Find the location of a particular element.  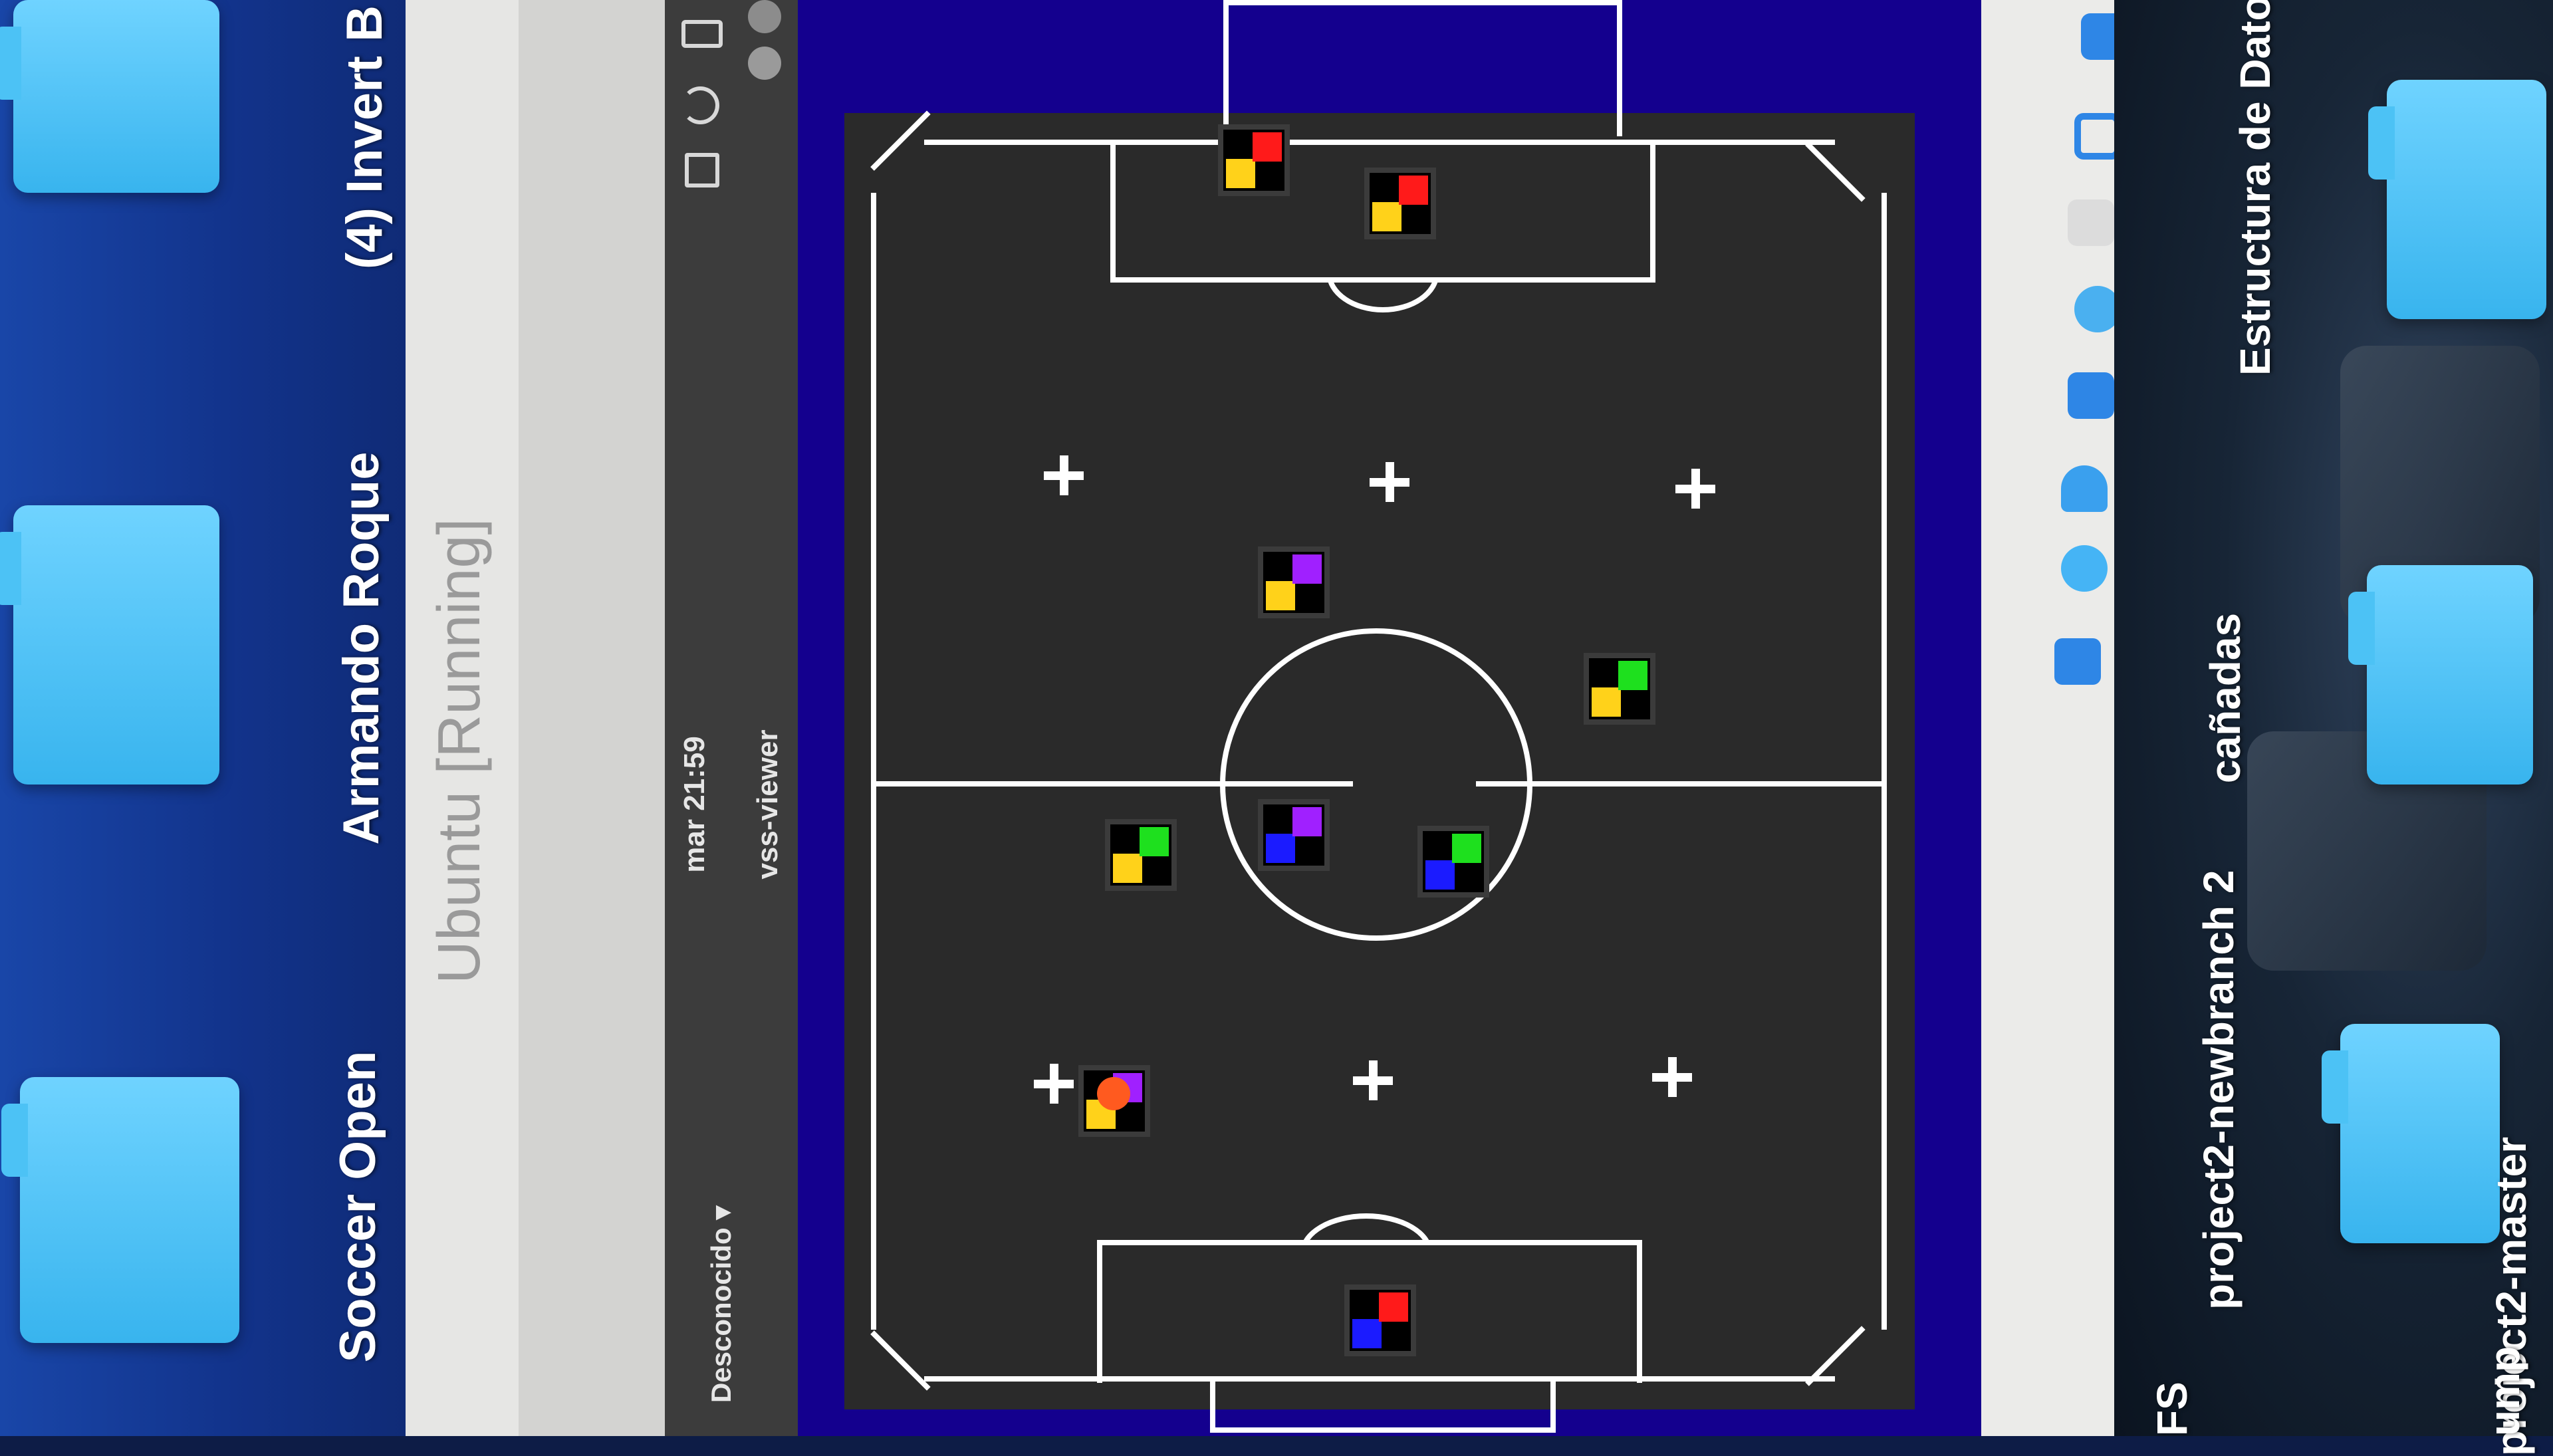

volume-icon is located at coordinates (700, 105).